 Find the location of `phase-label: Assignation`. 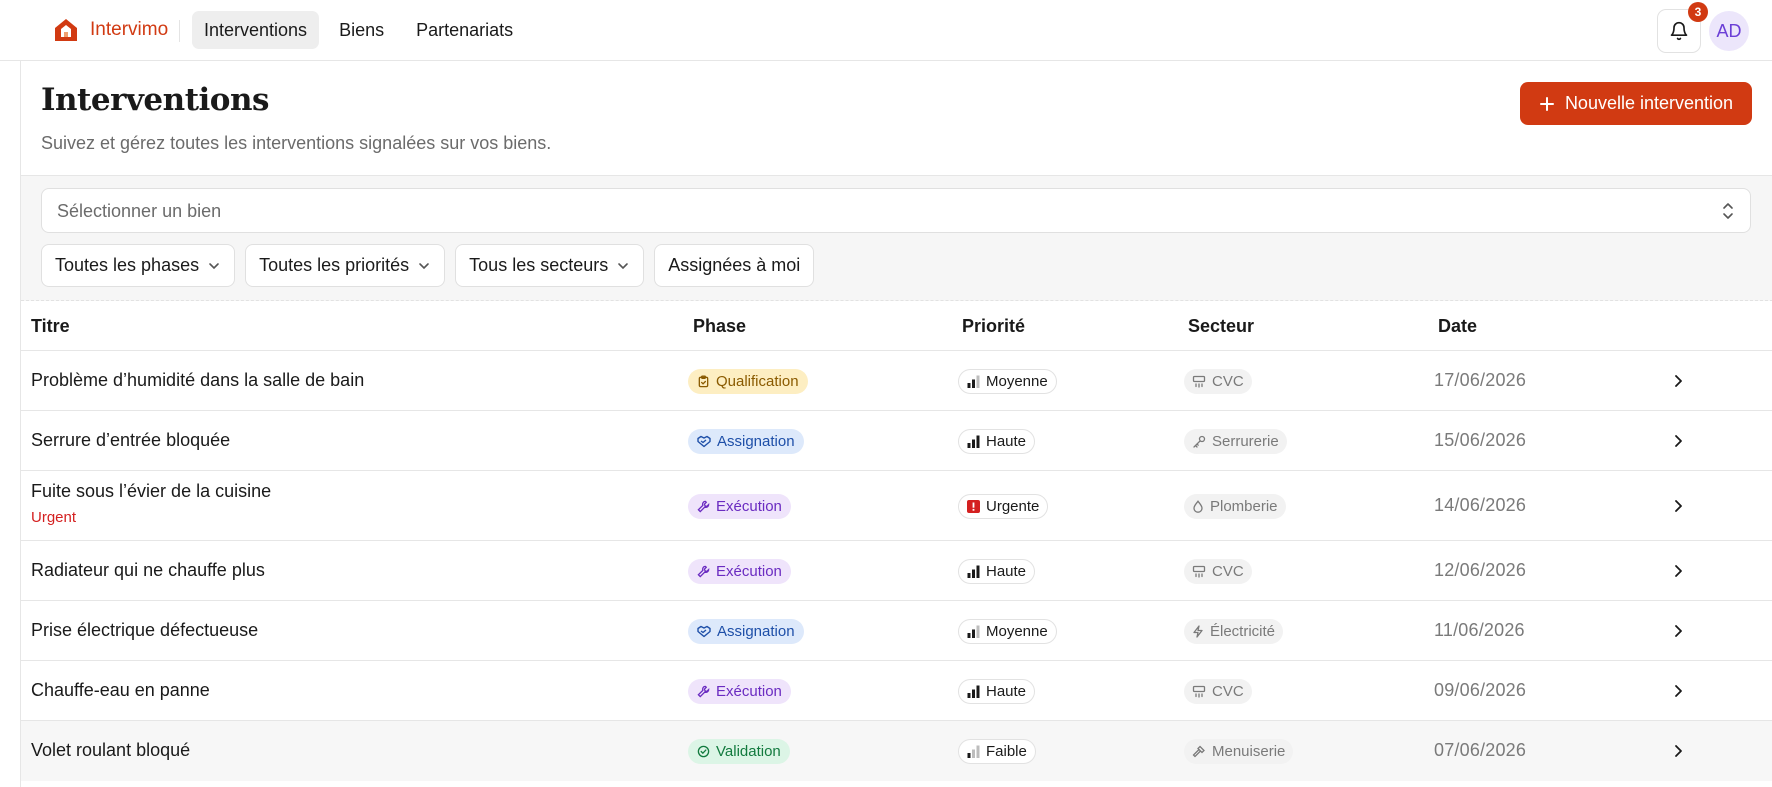

phase-label: Assignation is located at coordinates (756, 441).